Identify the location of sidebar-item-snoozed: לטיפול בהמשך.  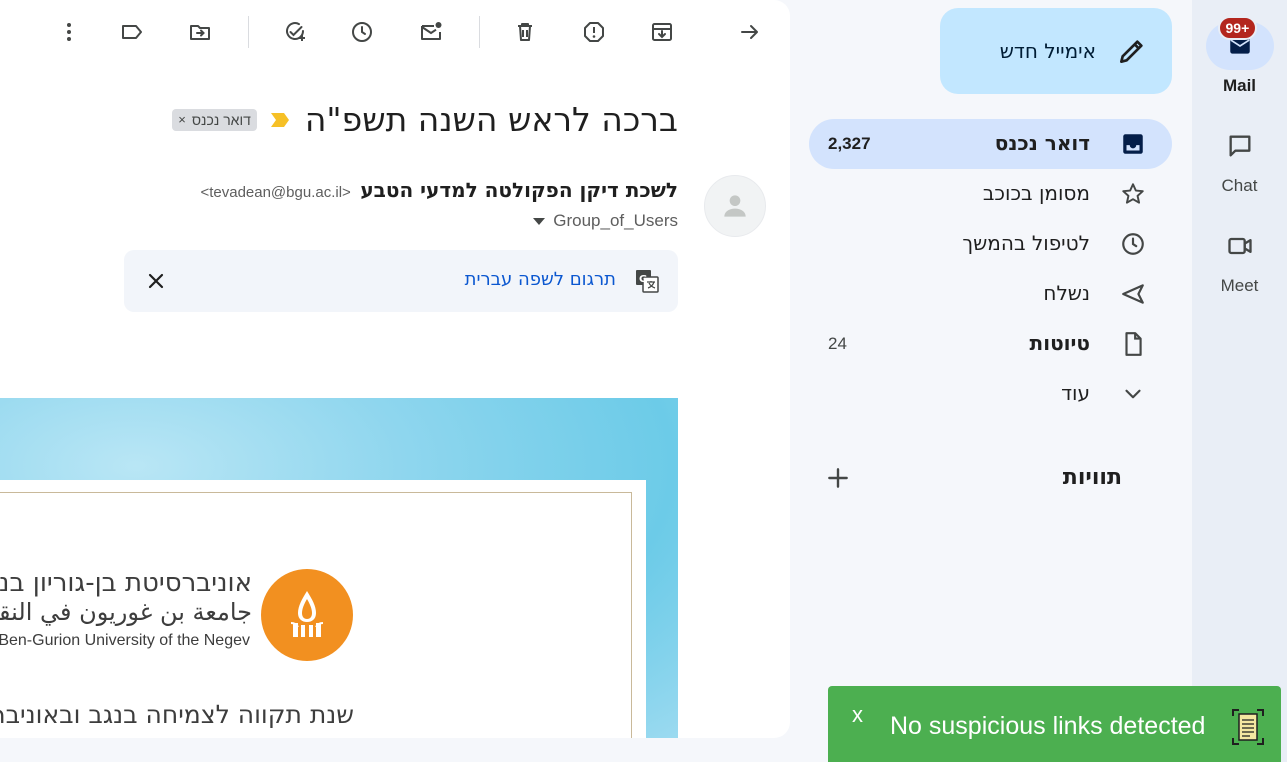
(990, 244).